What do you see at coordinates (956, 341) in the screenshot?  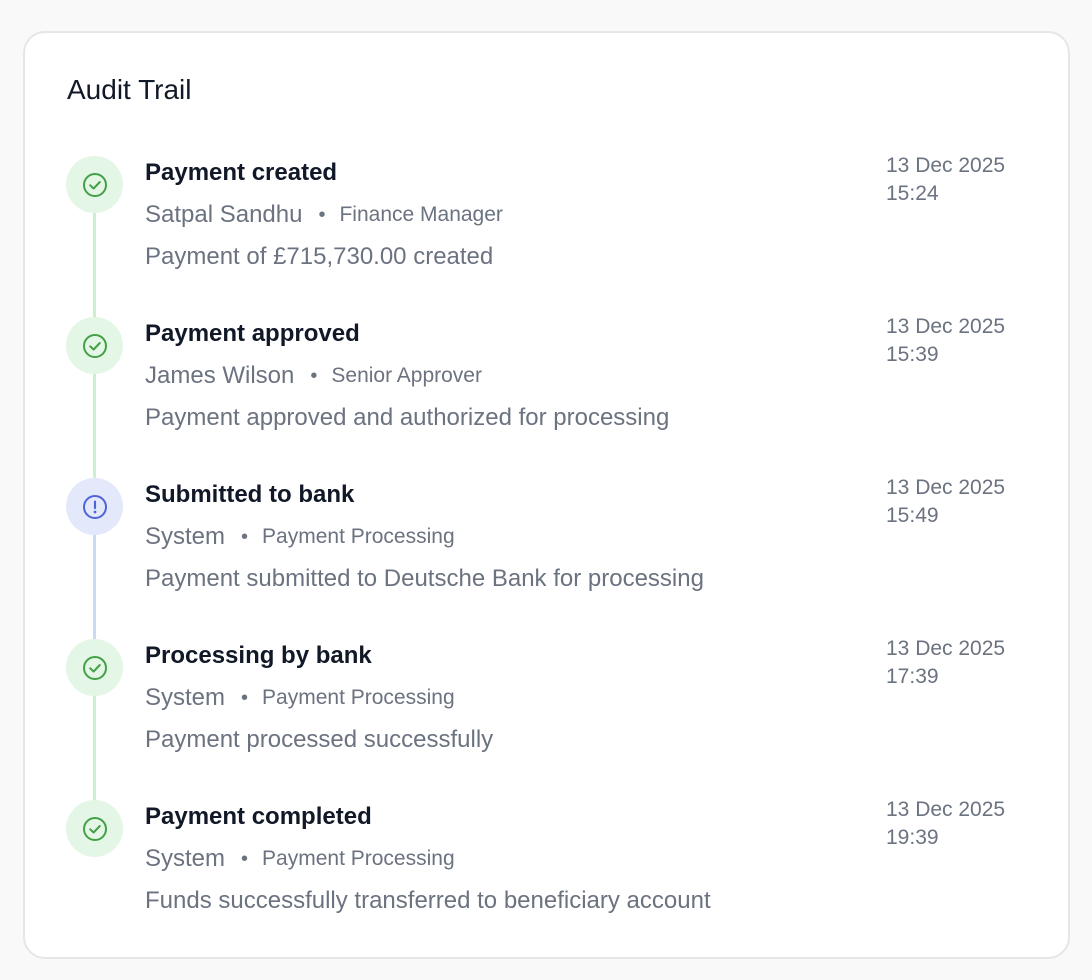 I see `event-timestamp: 13 Dec 2025 15:39` at bounding box center [956, 341].